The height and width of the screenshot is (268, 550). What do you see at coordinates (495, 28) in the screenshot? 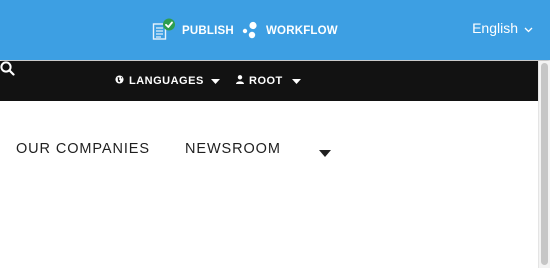
I see `language-label: English` at bounding box center [495, 28].